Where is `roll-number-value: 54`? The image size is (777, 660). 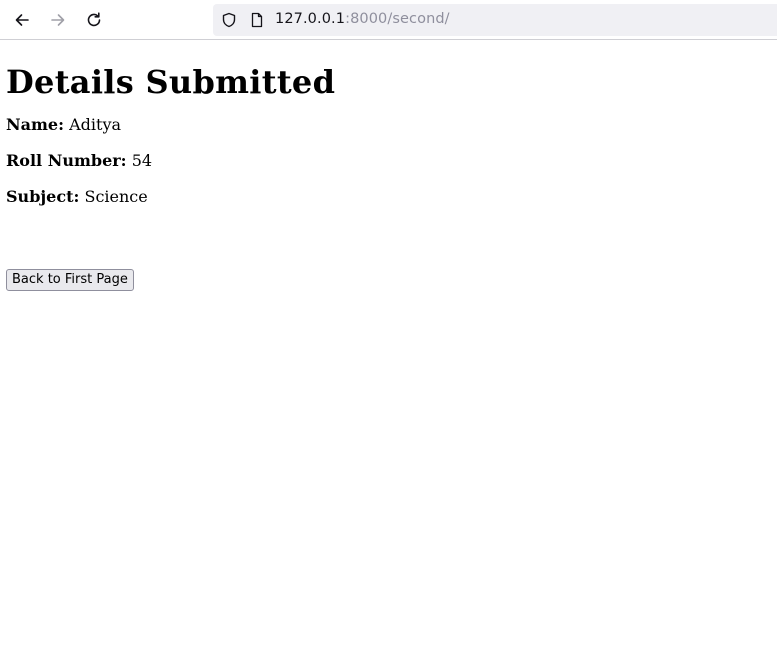
roll-number-value: 54 is located at coordinates (142, 160).